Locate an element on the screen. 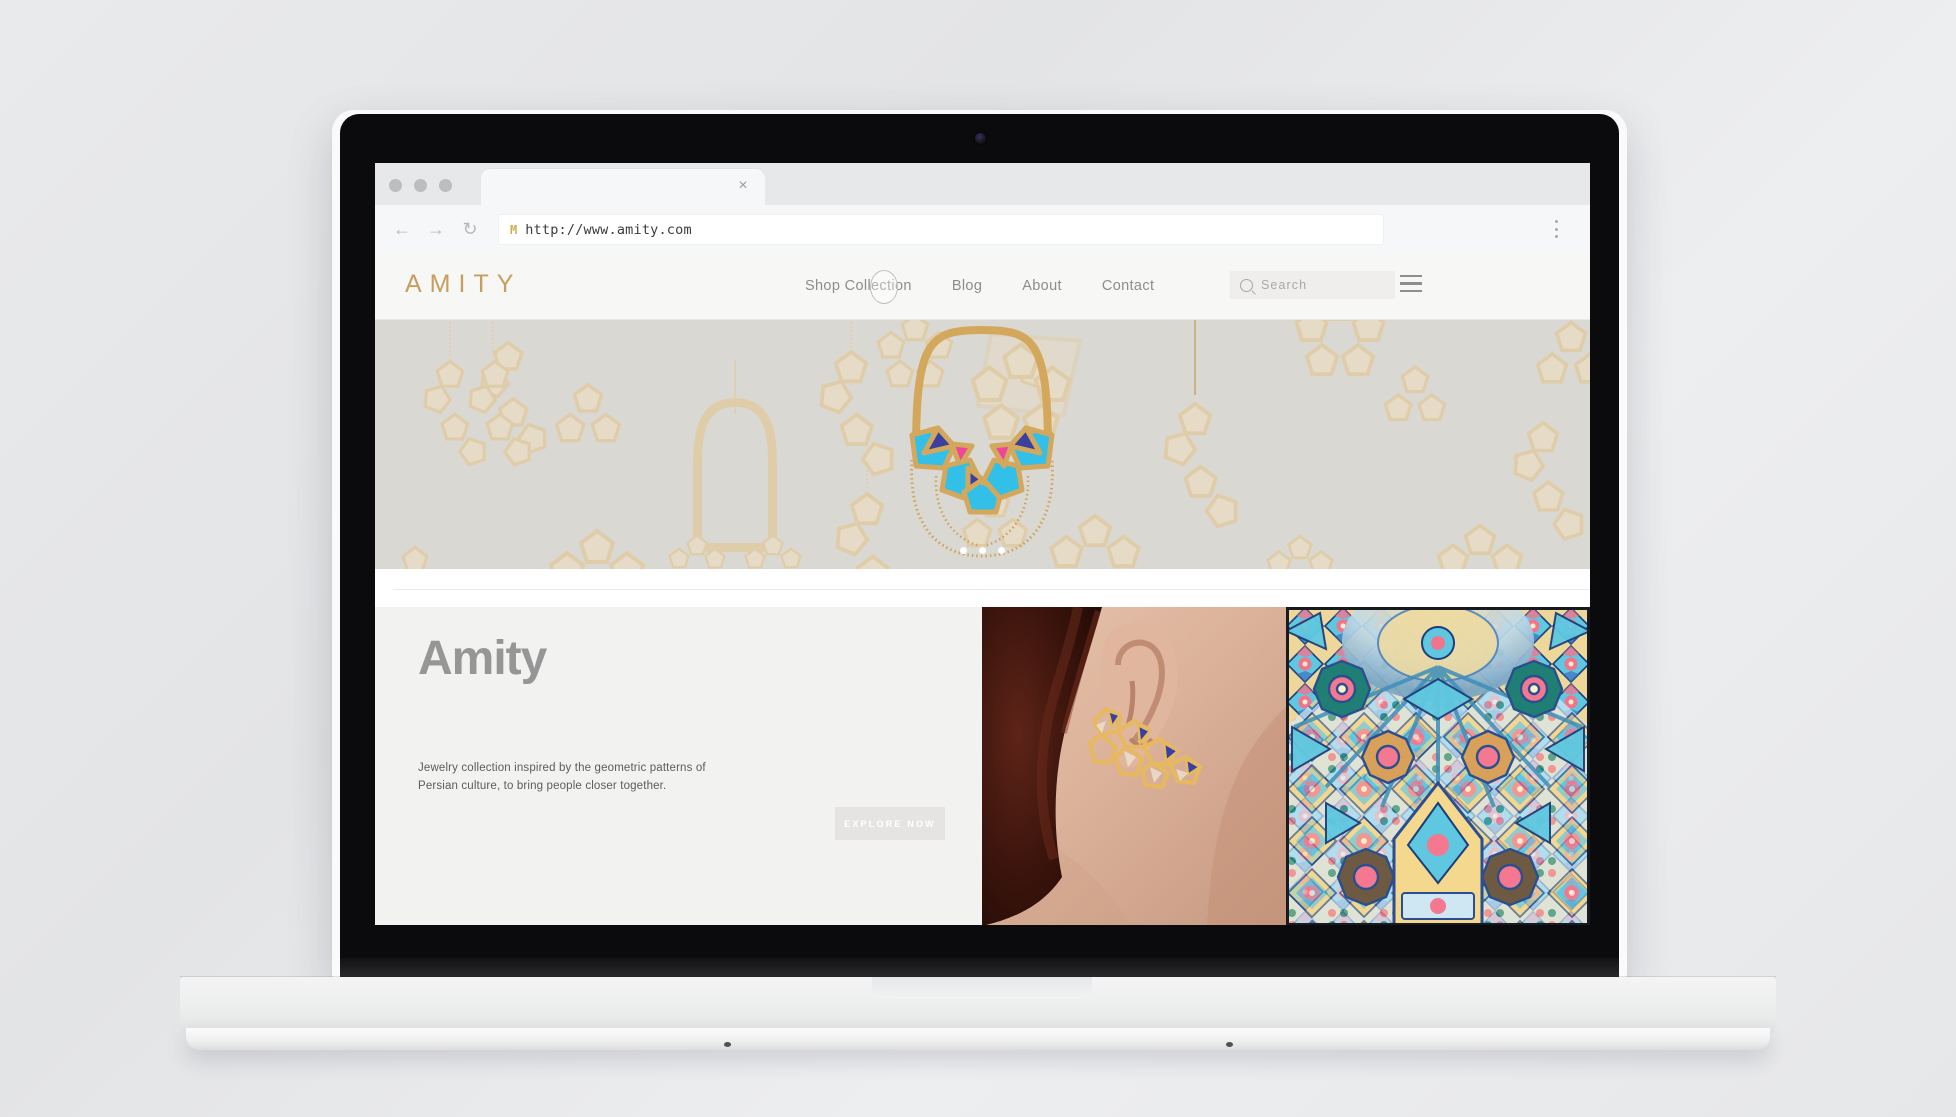 This screenshot has height=1117, width=1956. site-menu: Shop Collection Blog About Contact is located at coordinates (979, 286).